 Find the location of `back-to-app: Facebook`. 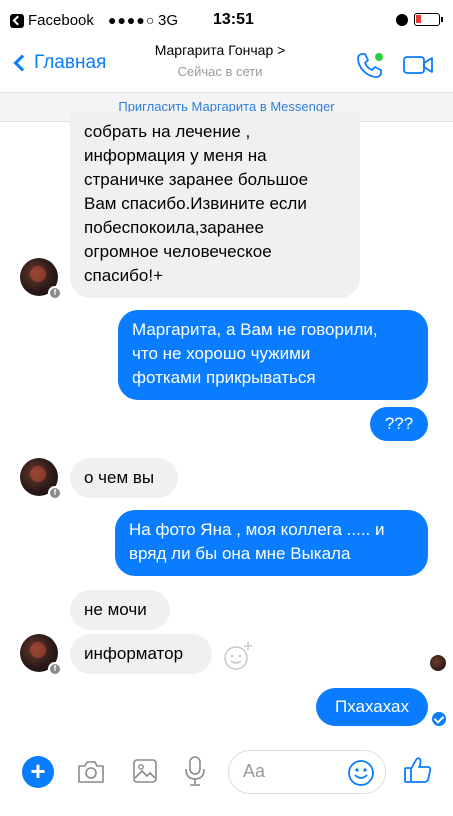

back-to-app: Facebook is located at coordinates (52, 20).